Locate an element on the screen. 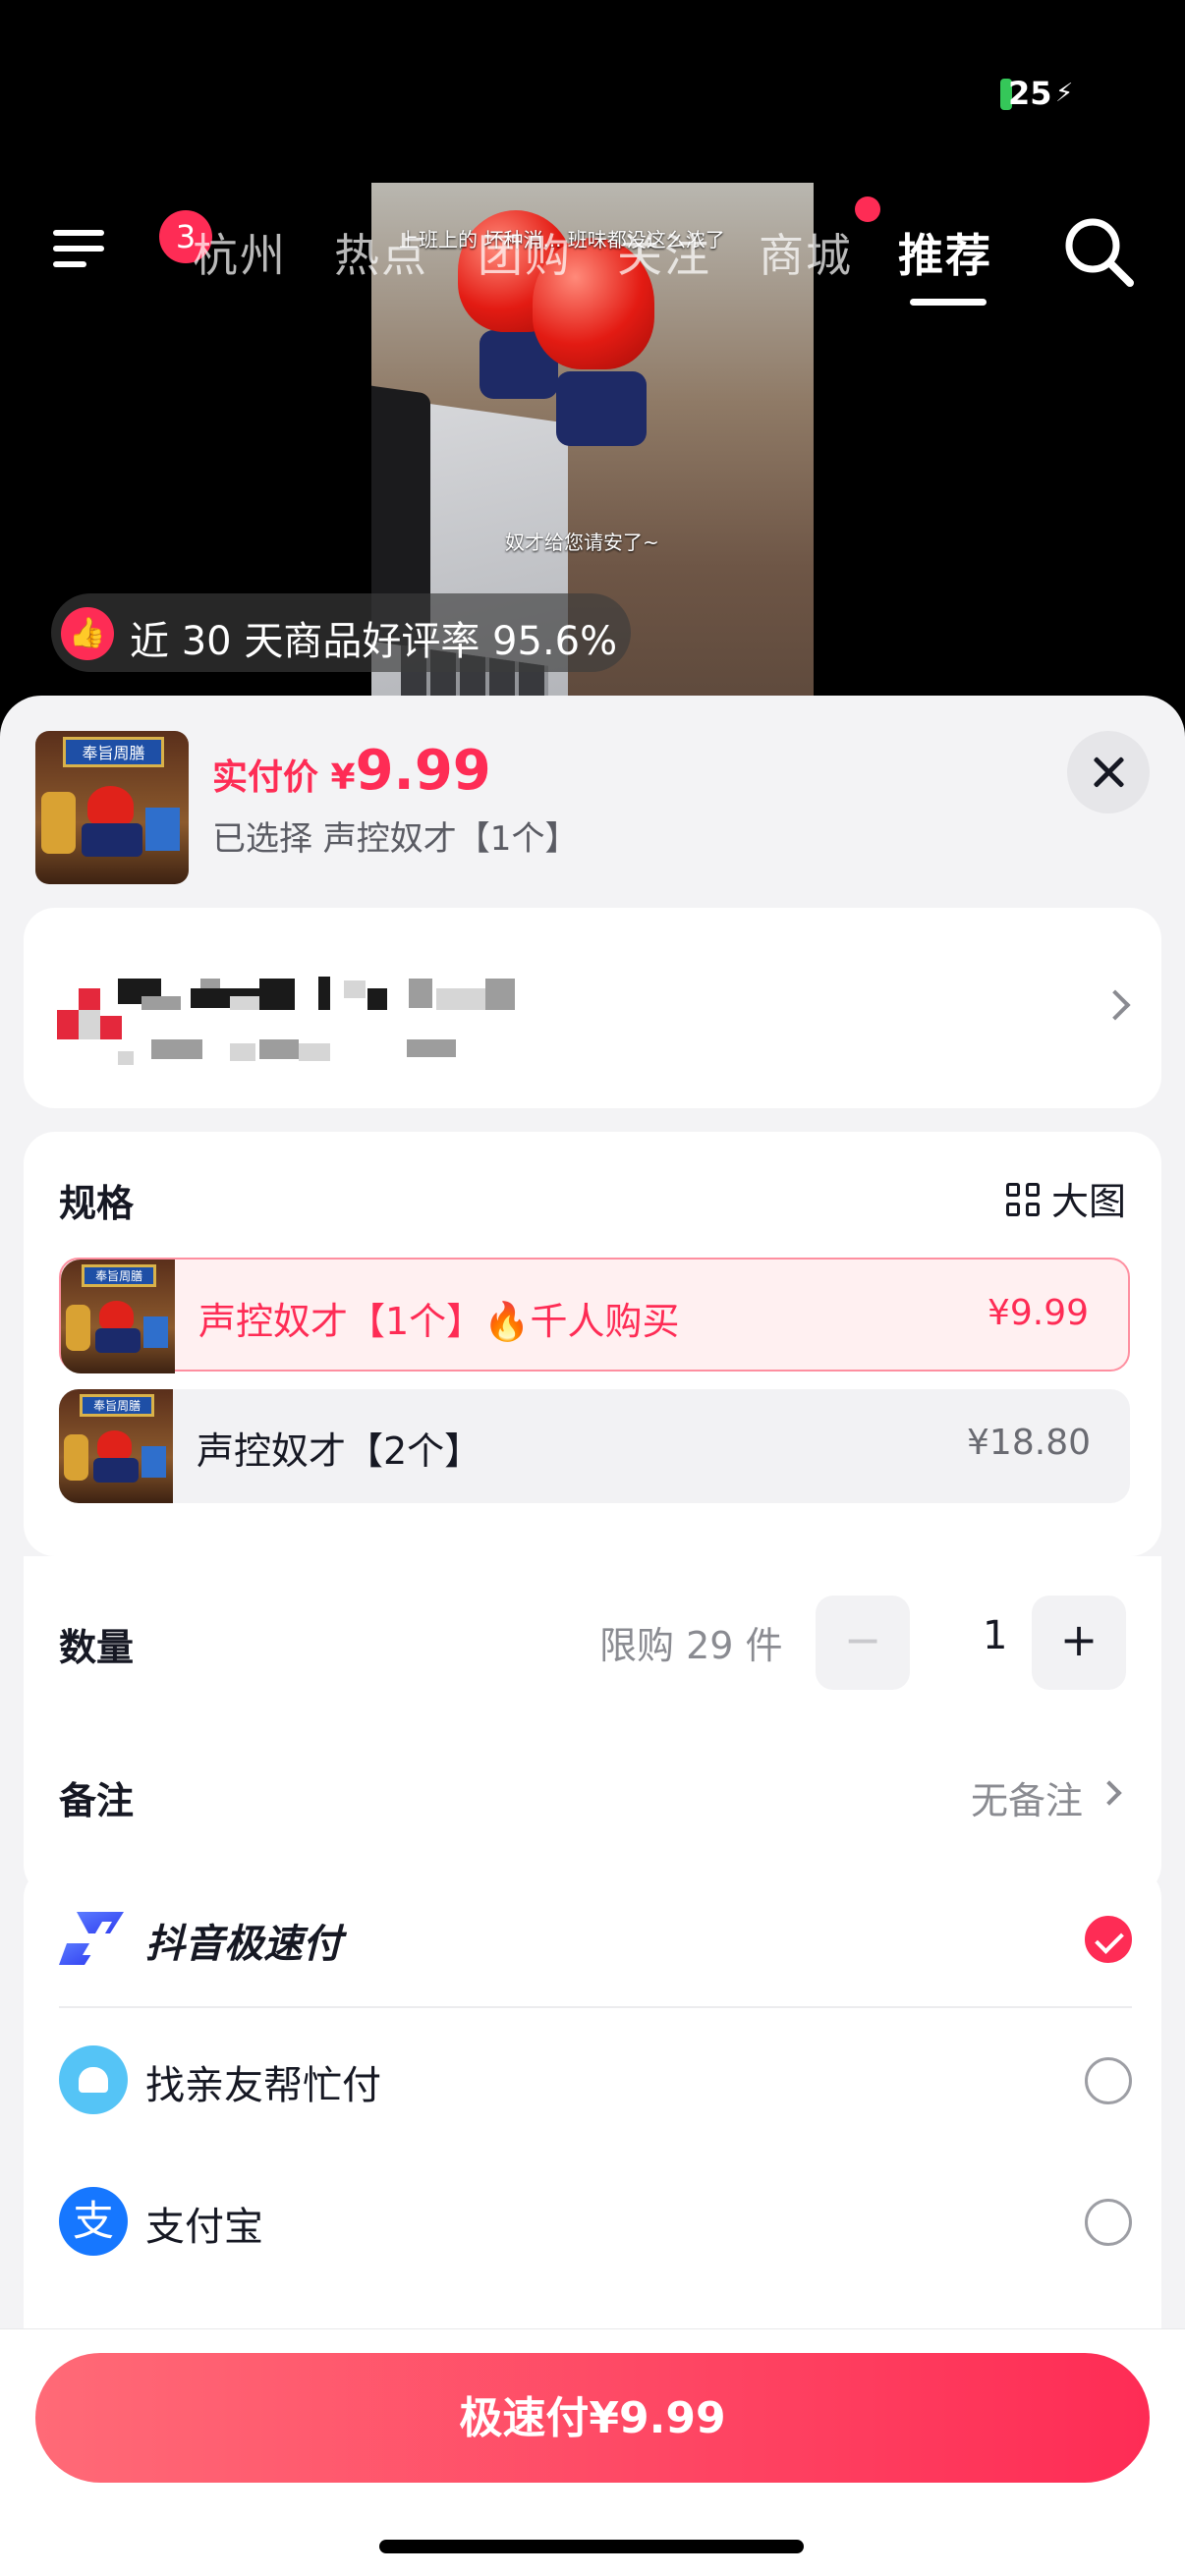 The width and height of the screenshot is (1185, 2576). thumbs-up-icon: 👍 is located at coordinates (88, 633).